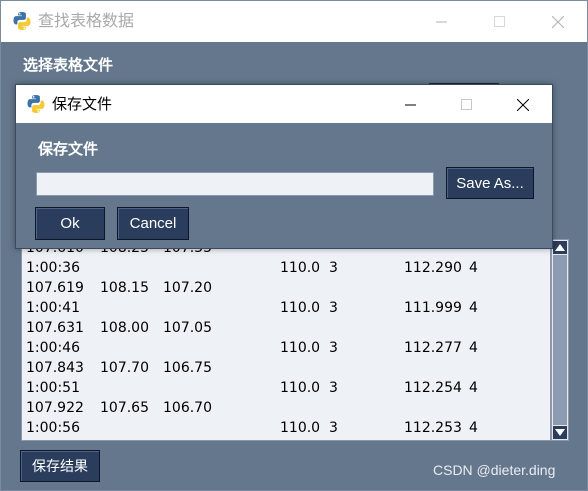 This screenshot has width=588, height=491. Describe the element at coordinates (55, 408) in the screenshot. I see `result-cell-a: 107.922` at that location.